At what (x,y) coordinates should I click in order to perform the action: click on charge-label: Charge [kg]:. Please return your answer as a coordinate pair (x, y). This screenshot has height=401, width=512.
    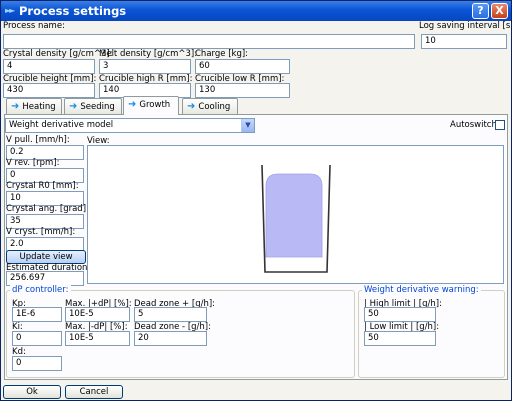
    Looking at the image, I should click on (222, 54).